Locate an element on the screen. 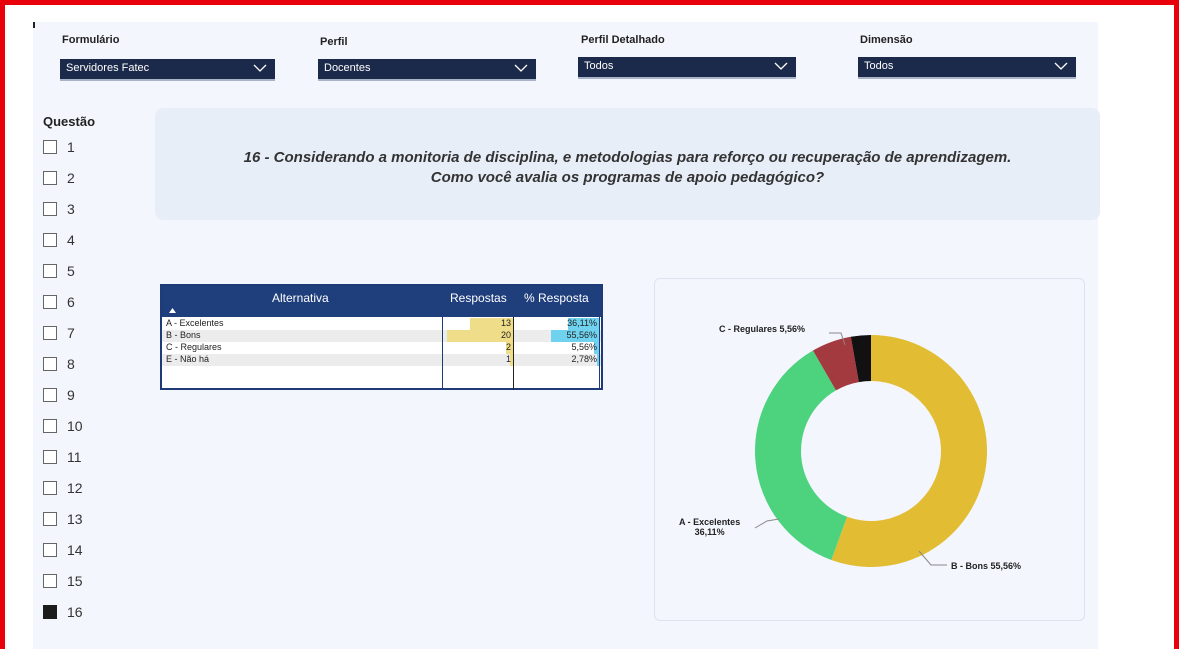  filter-dropdown-perfil-detalhado: Todos is located at coordinates (687, 68).